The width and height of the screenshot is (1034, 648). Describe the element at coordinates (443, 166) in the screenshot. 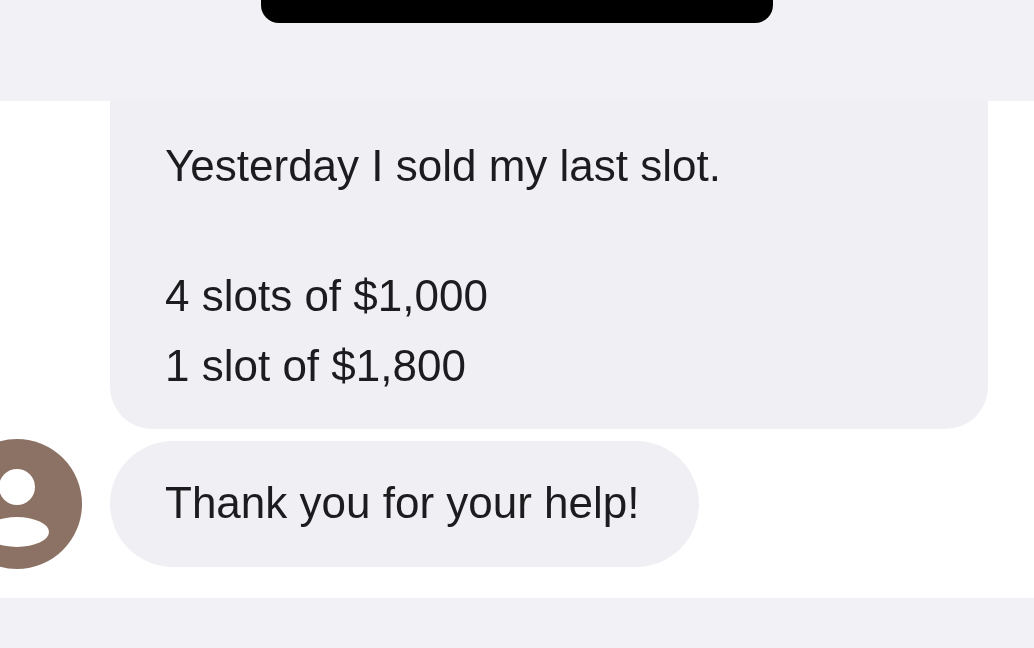

I see `message-text: Yesterday I sold my last slot.` at that location.